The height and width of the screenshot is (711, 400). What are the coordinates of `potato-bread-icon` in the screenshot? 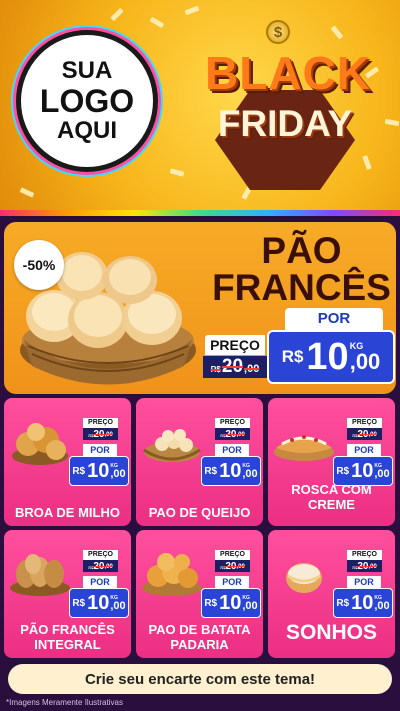 It's located at (172, 574).